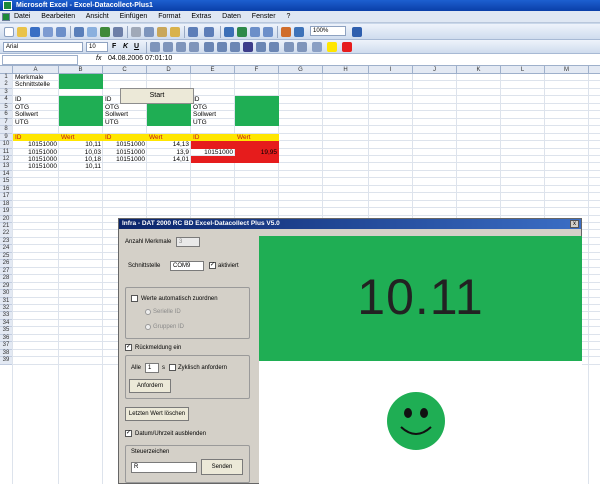 The width and height of the screenshot is (600, 484). What do you see at coordinates (288, 16) in the screenshot?
I see `menu-help: ?` at bounding box center [288, 16].